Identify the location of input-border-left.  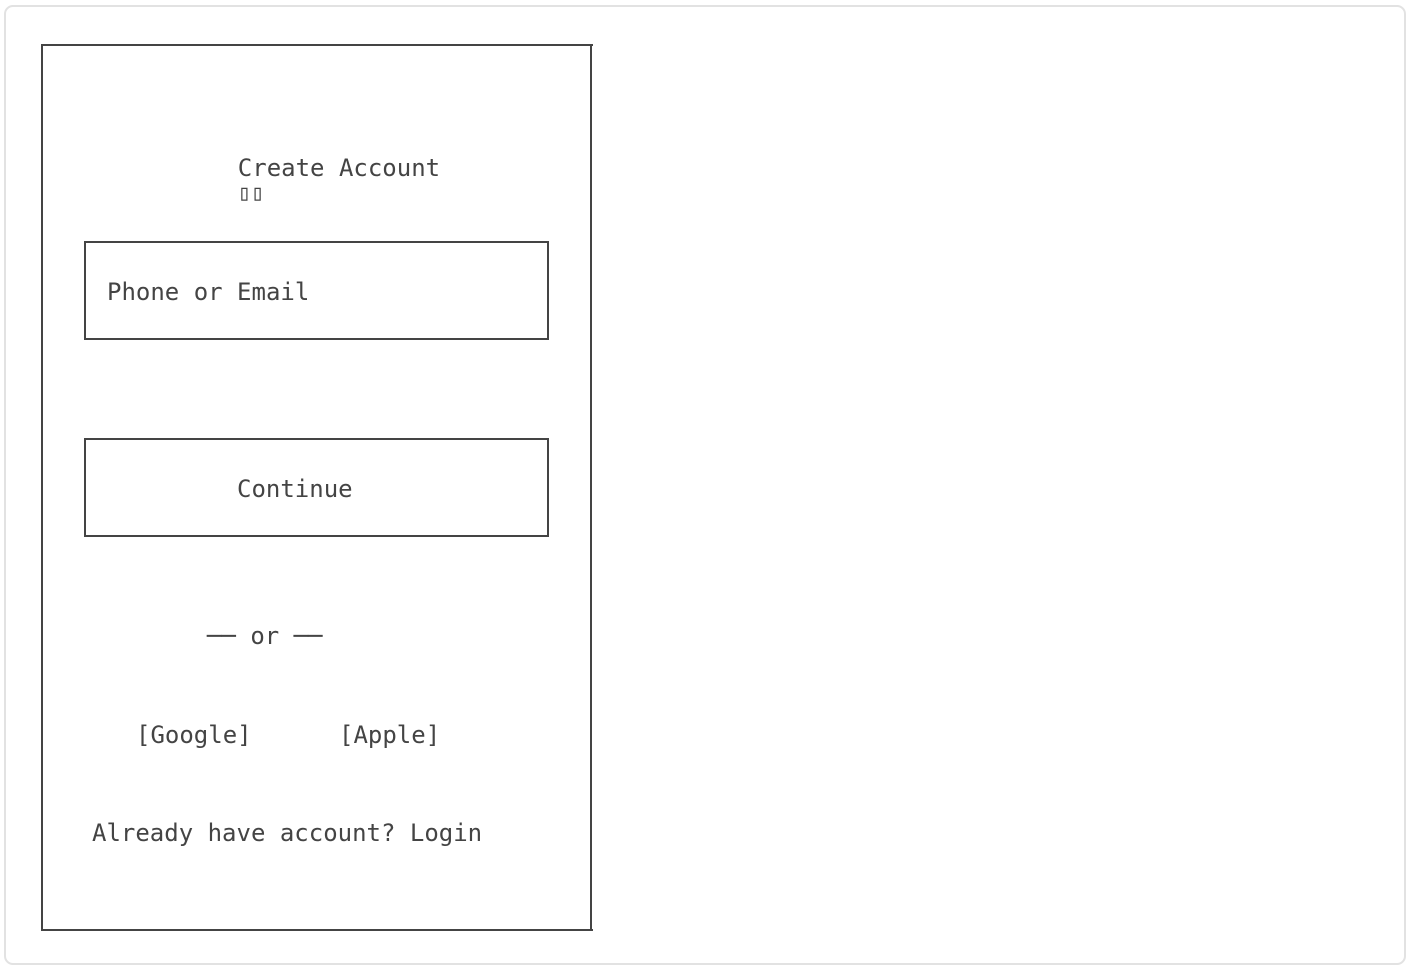
(85, 290).